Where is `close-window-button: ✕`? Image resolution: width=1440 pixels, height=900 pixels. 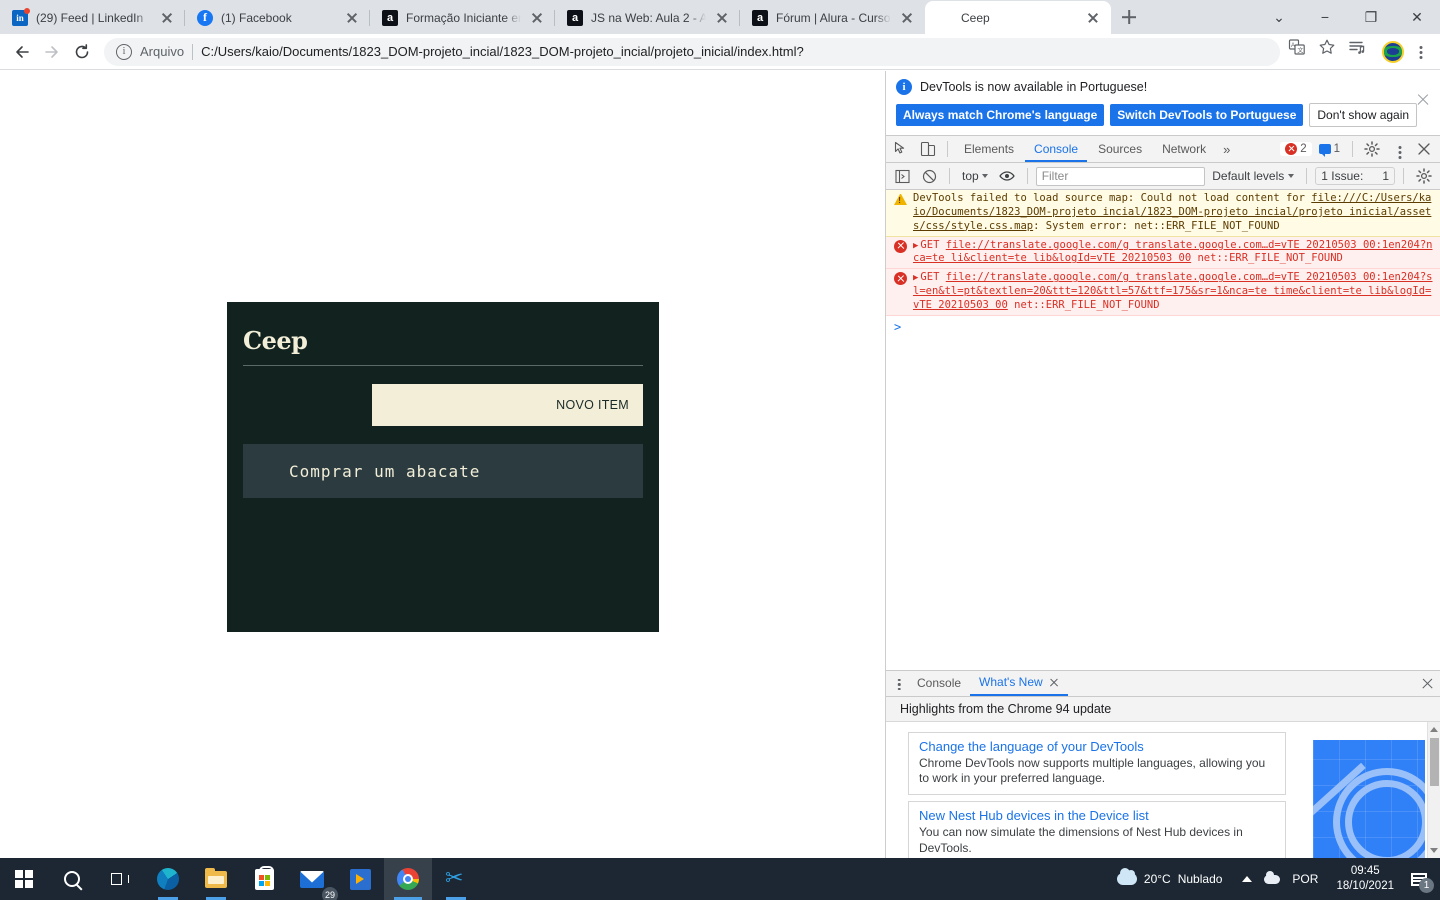
close-window-button: ✕ is located at coordinates (1417, 16).